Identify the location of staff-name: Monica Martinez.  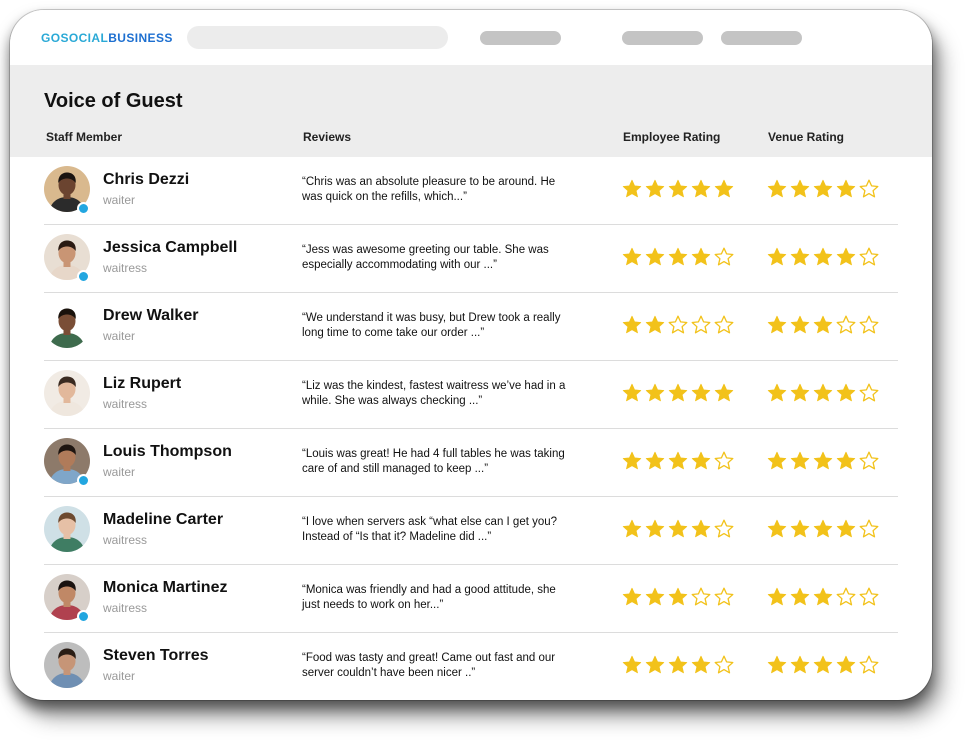
(165, 588).